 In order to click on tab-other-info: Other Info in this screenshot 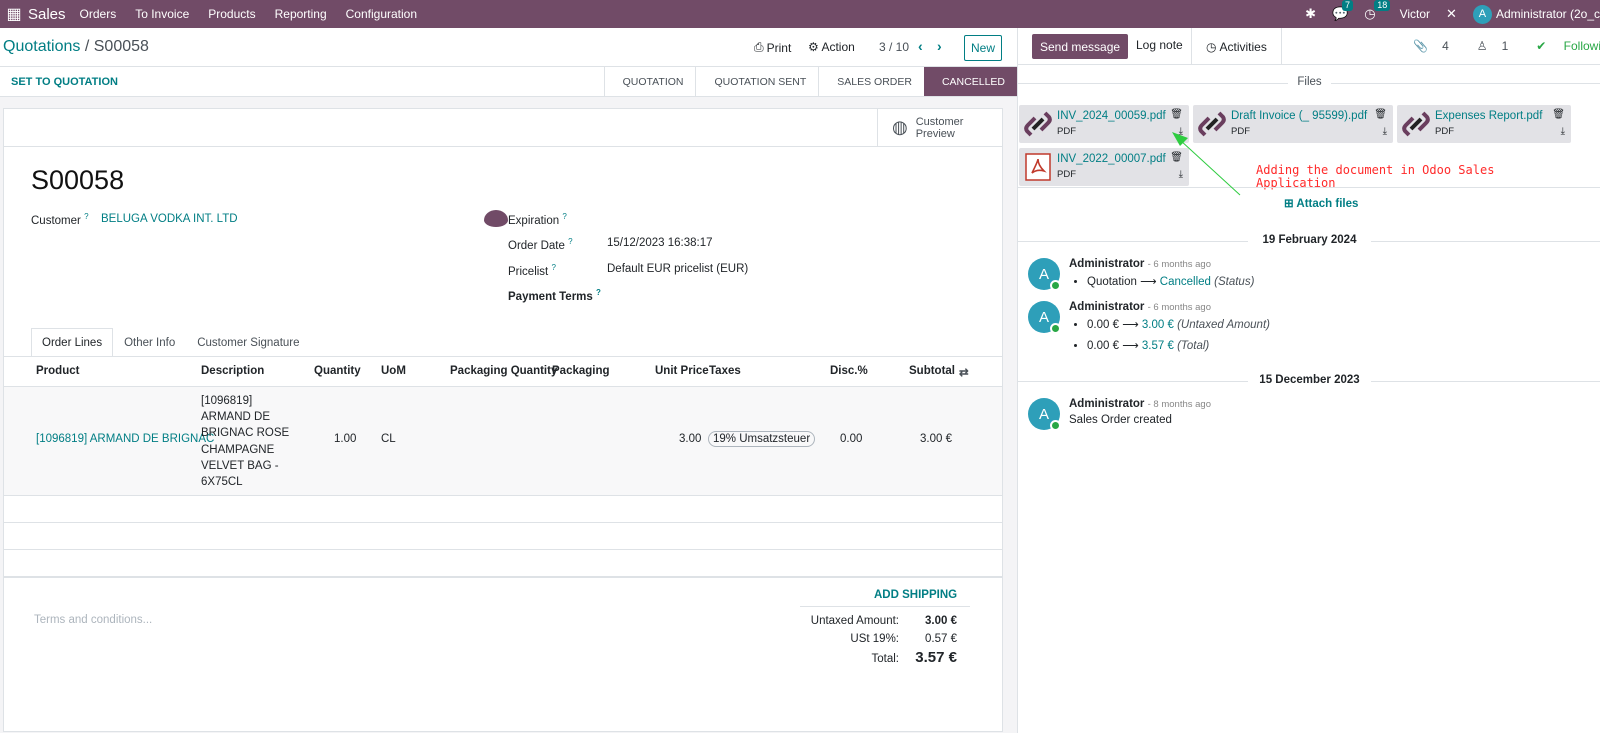, I will do `click(149, 342)`.